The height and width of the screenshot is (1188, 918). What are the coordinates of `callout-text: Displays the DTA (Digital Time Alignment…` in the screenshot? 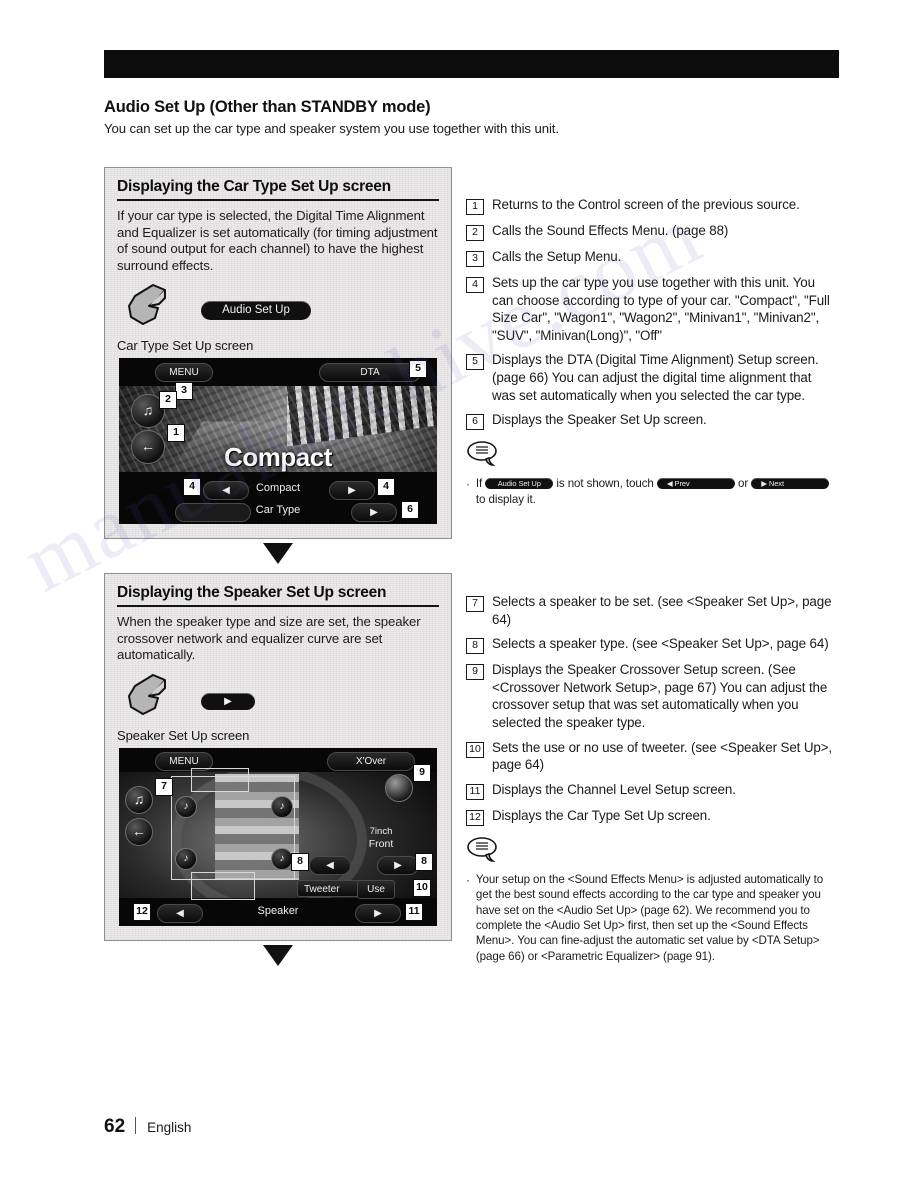 It's located at (655, 377).